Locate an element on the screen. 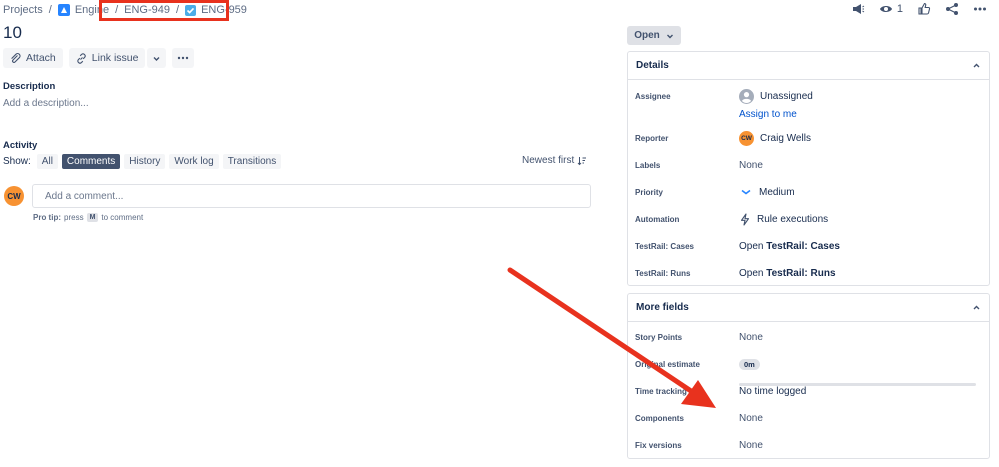  more-icon is located at coordinates (980, 9).